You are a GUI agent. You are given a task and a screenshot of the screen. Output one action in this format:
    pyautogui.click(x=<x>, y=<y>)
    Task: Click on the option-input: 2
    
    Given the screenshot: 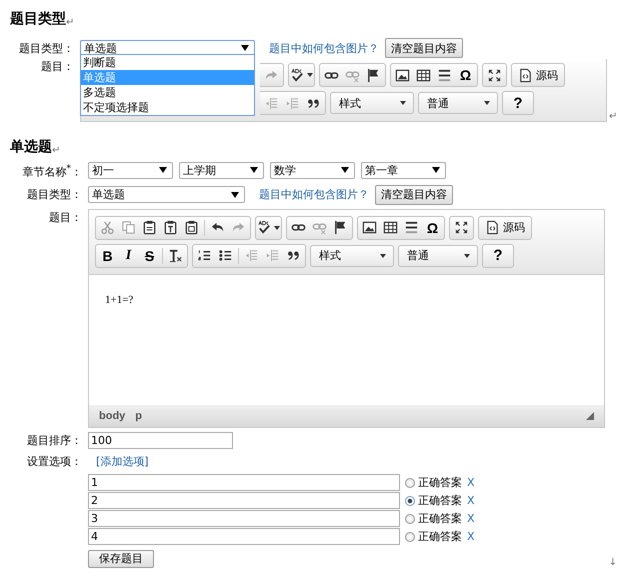 What is the action you would take?
    pyautogui.click(x=244, y=501)
    